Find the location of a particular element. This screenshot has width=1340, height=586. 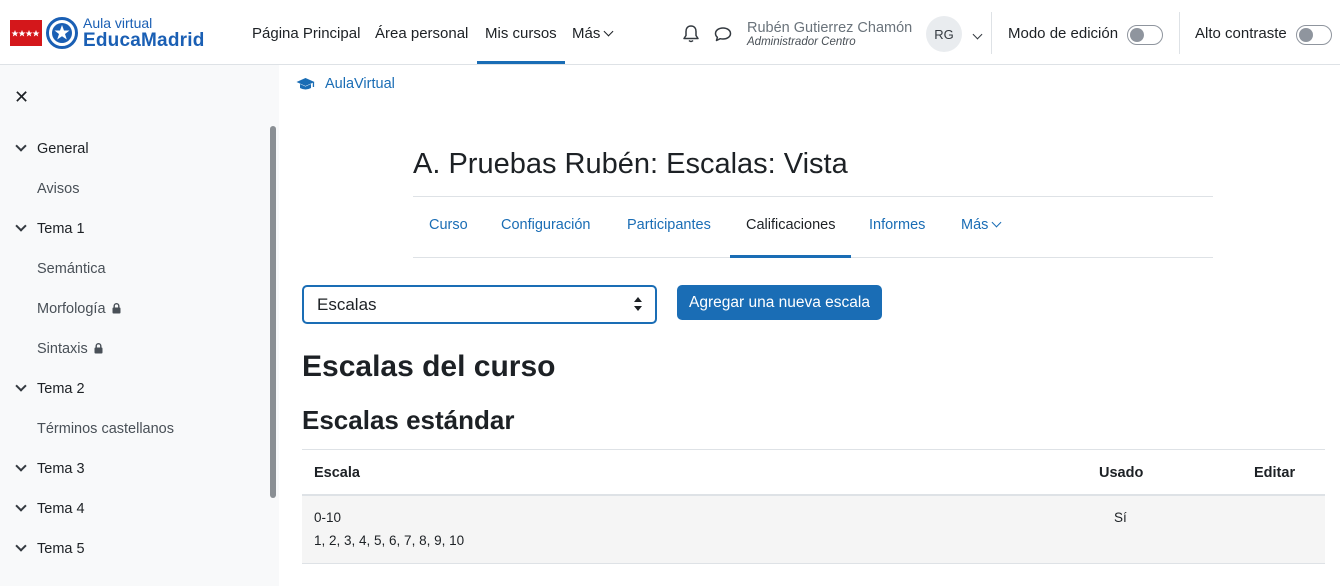

nav-home: Página Principal is located at coordinates (306, 33).